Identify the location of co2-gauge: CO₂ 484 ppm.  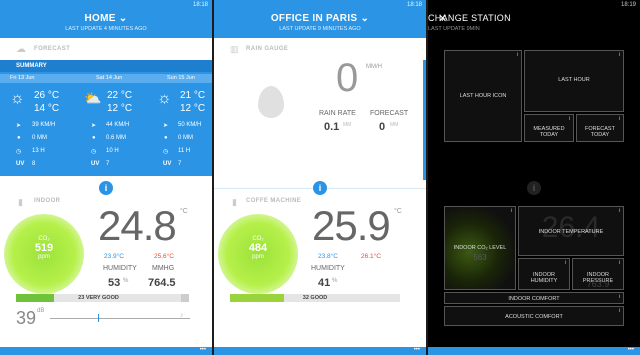
(258, 254).